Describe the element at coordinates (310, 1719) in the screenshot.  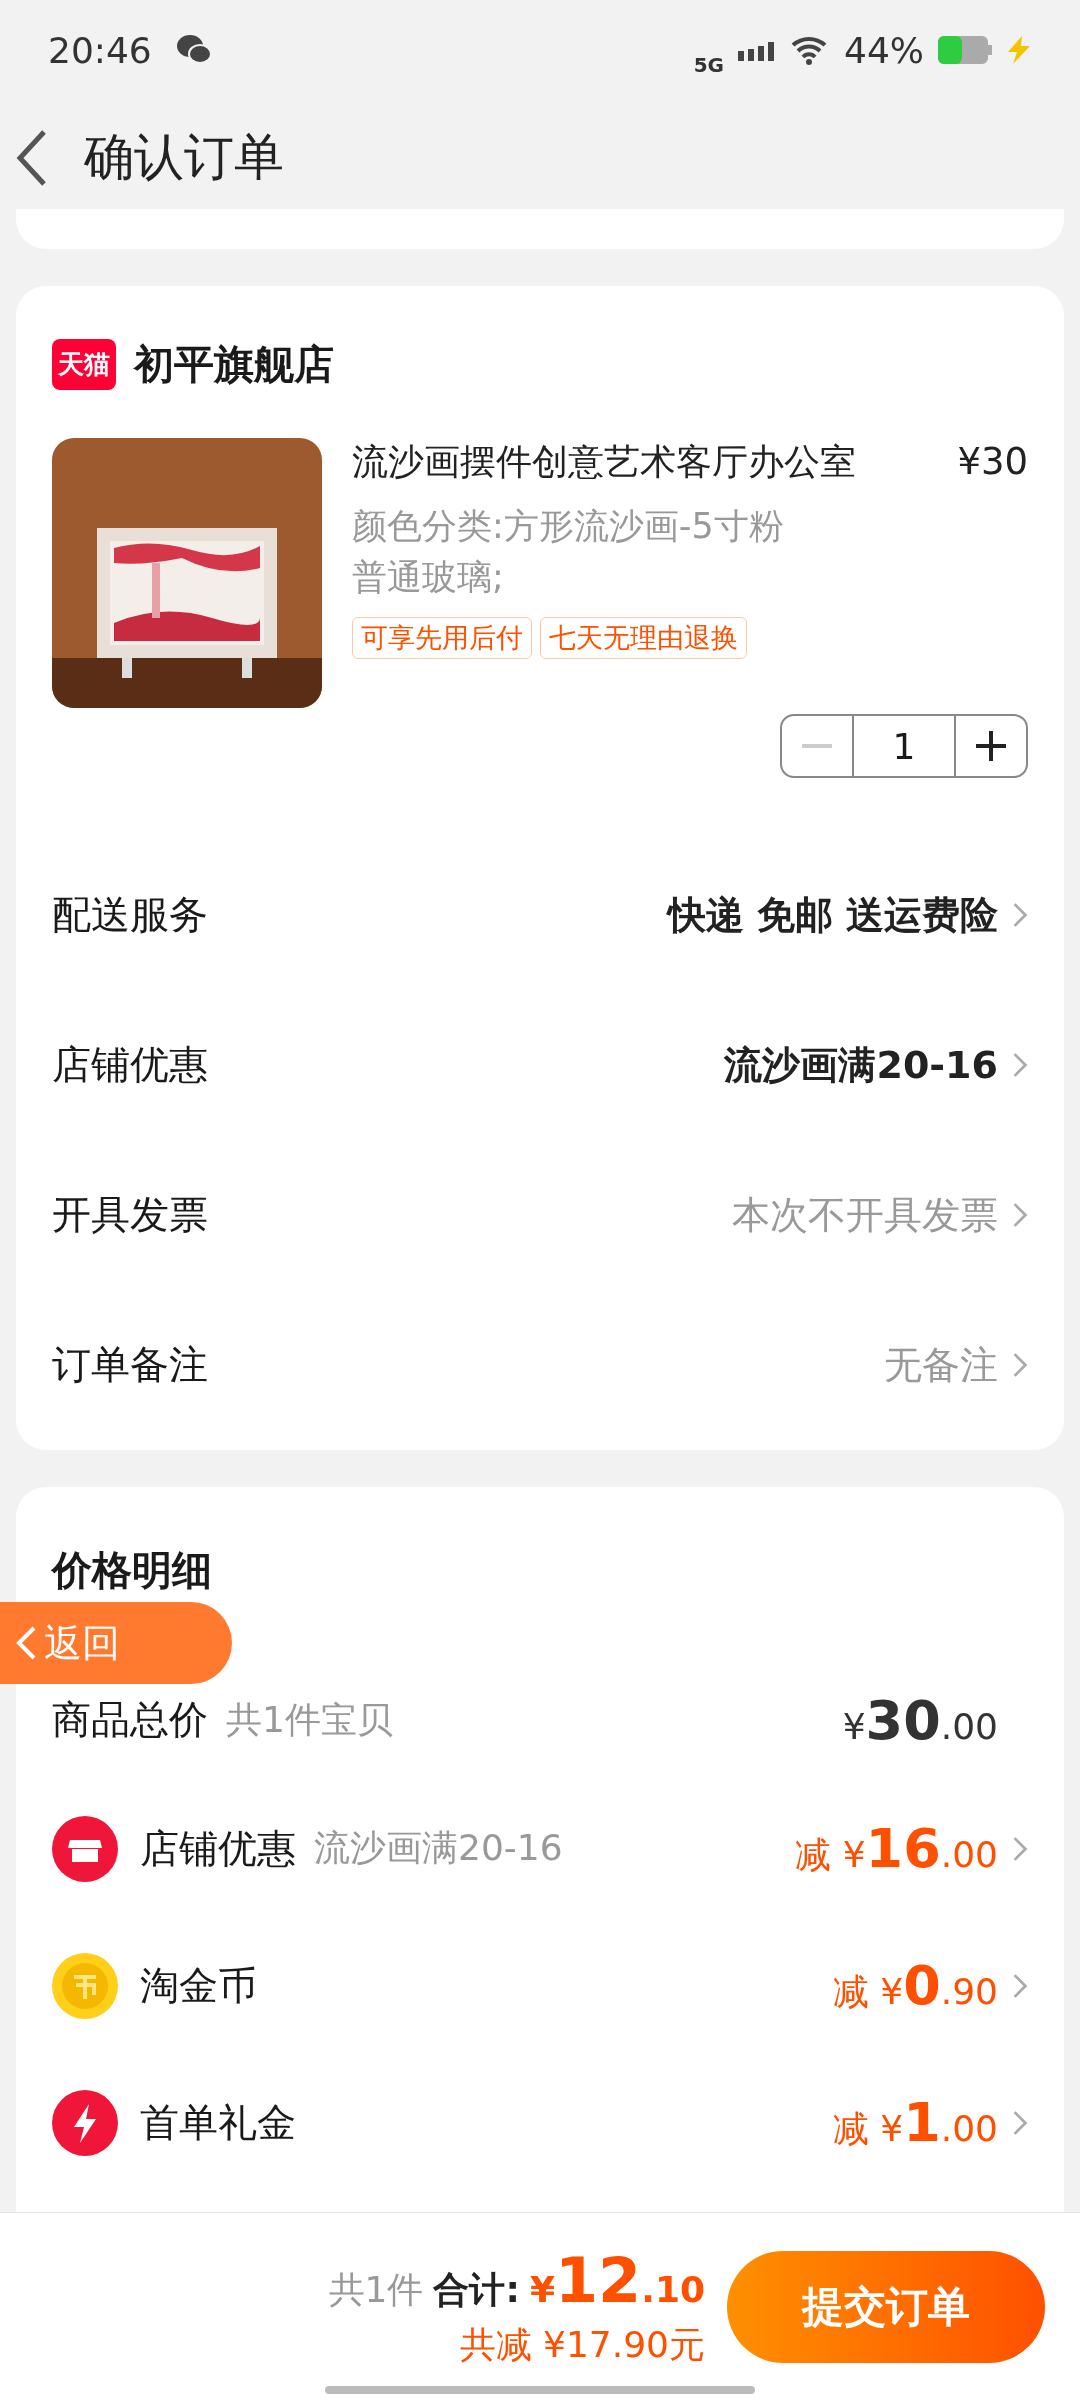
I see `price-note: 共1件宝贝` at that location.